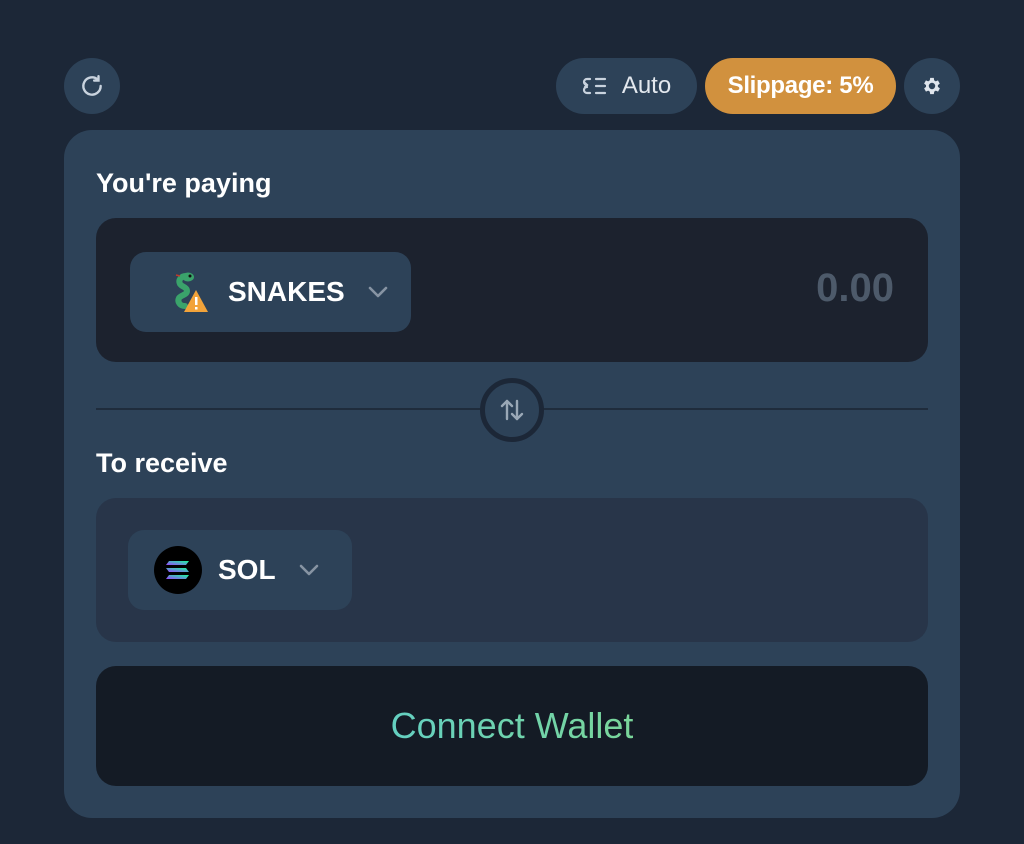  What do you see at coordinates (162, 463) in the screenshot?
I see `receive-label: To receive` at bounding box center [162, 463].